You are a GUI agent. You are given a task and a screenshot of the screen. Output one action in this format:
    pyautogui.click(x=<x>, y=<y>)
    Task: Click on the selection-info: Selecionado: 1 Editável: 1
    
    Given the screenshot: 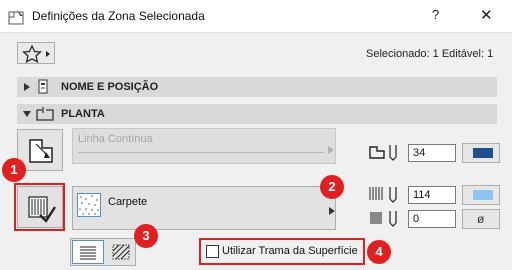 What is the action you would take?
    pyautogui.click(x=430, y=54)
    